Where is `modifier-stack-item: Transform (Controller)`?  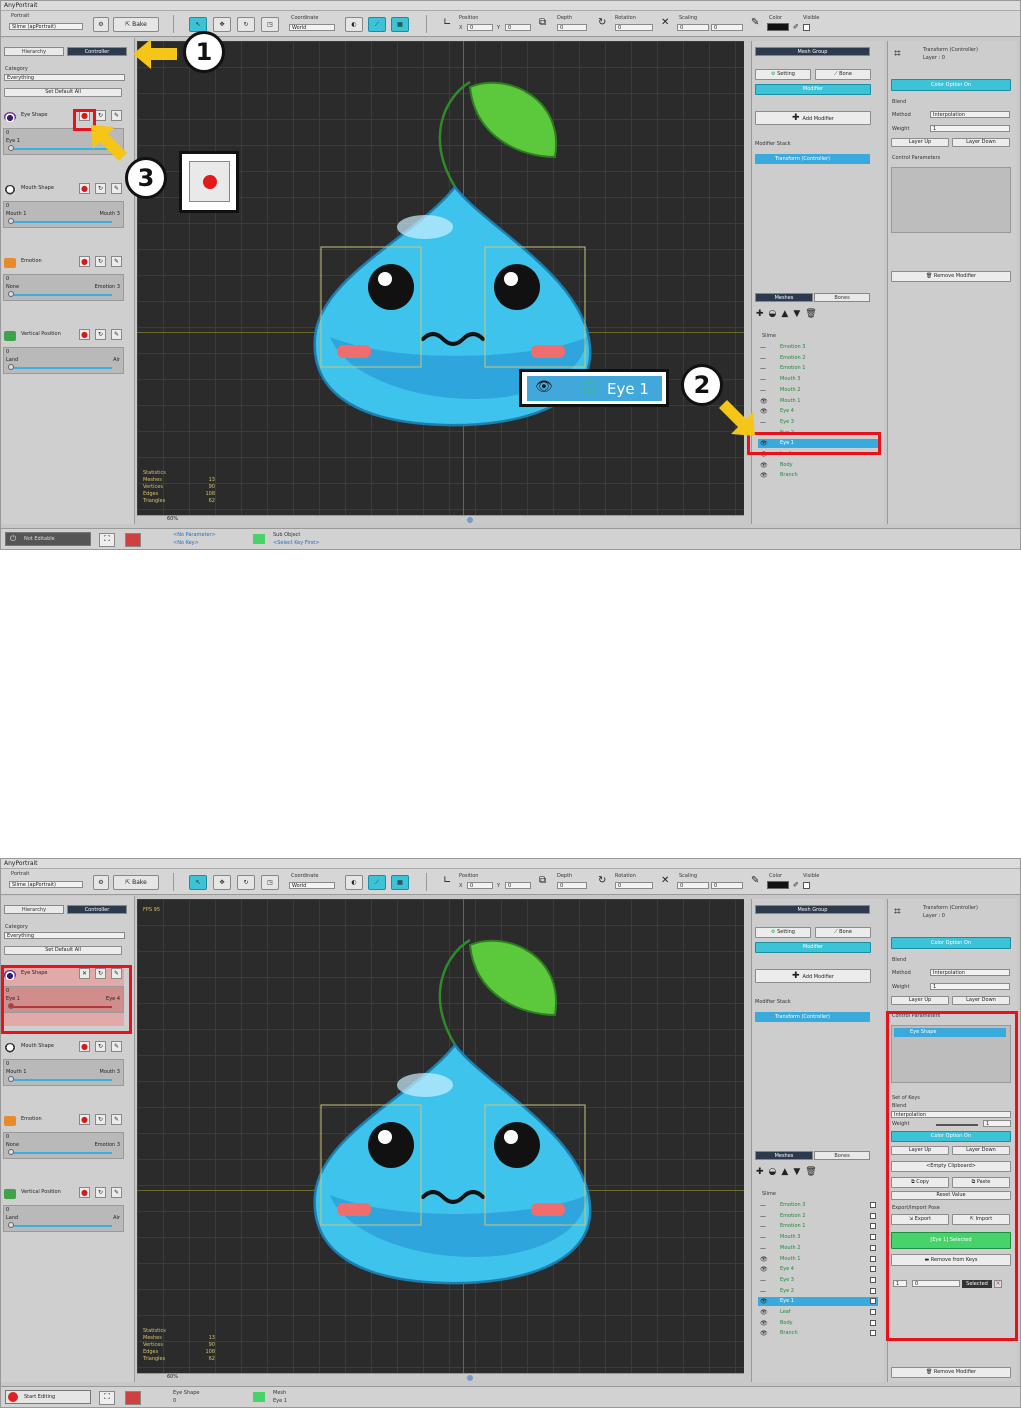
modifier-stack-item: Transform (Controller) is located at coordinates (812, 1017).